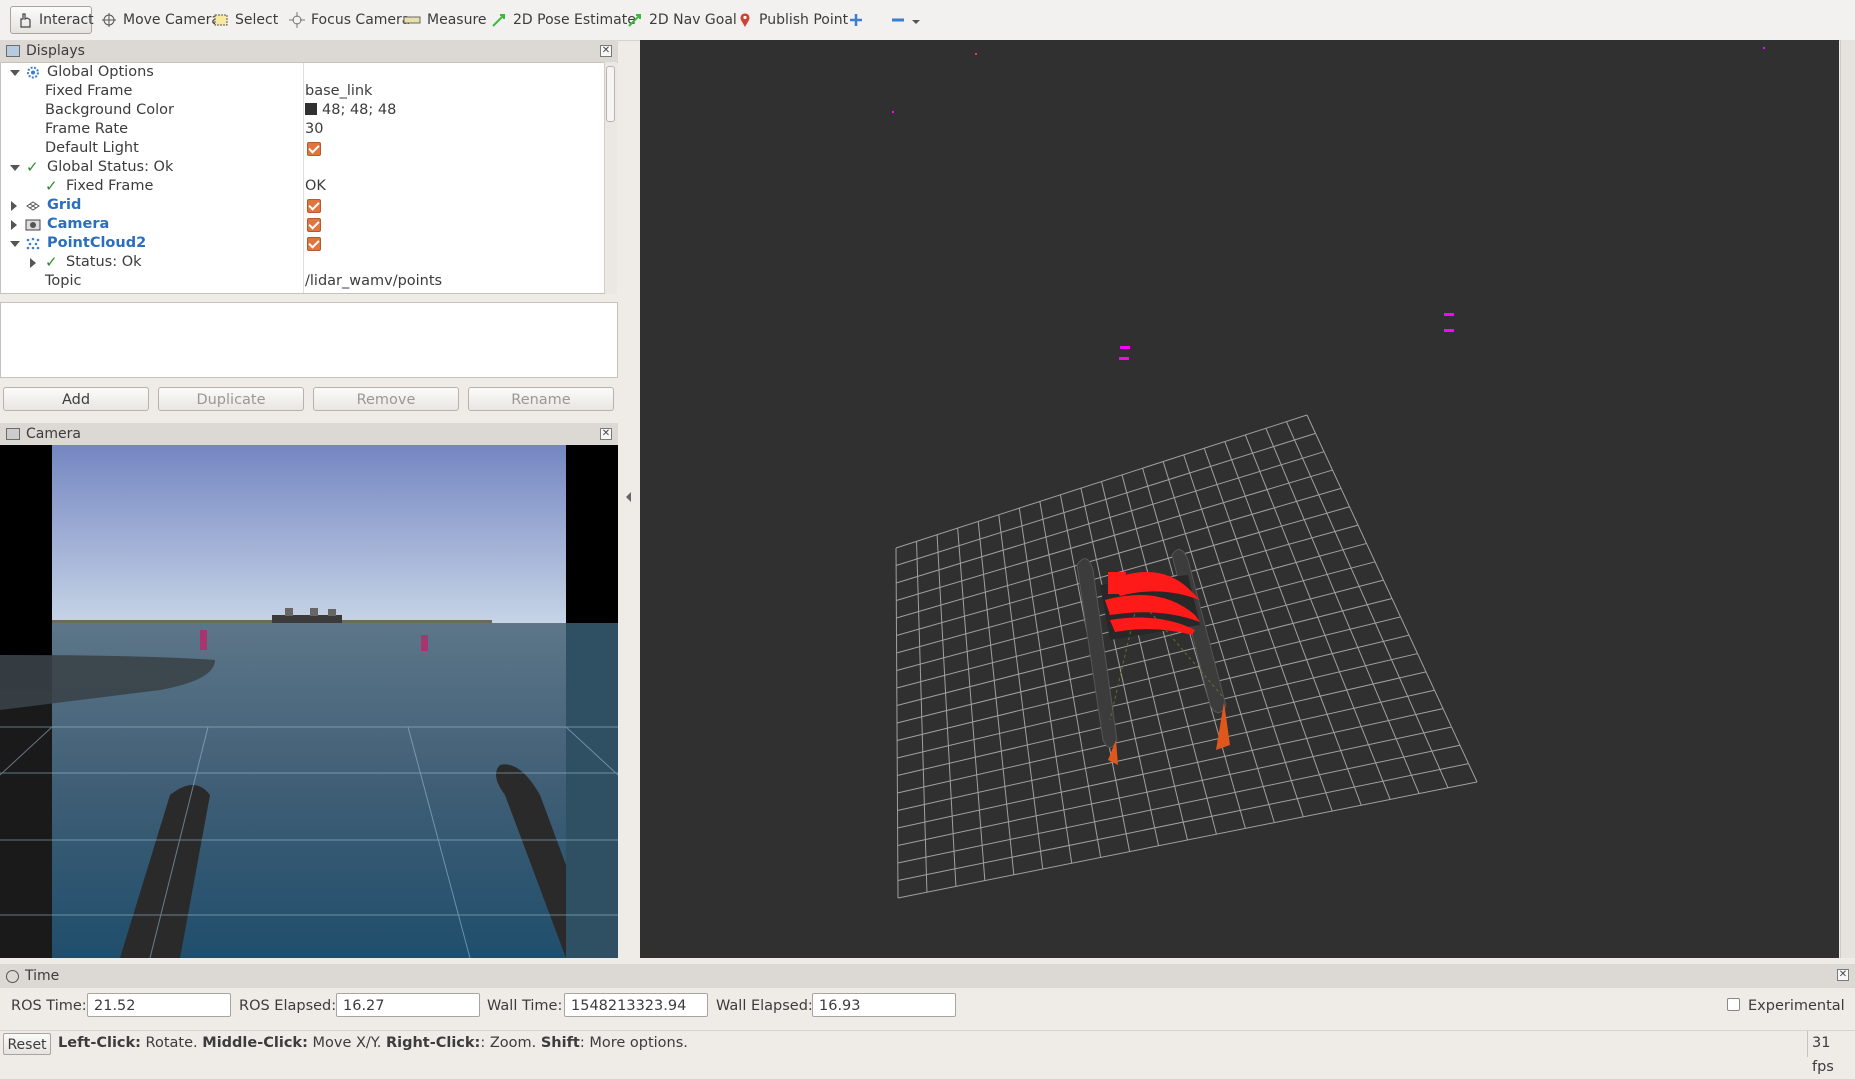 This screenshot has width=1855, height=1079. What do you see at coordinates (315, 186) in the screenshot?
I see `fixed-frame-status-value: OK` at bounding box center [315, 186].